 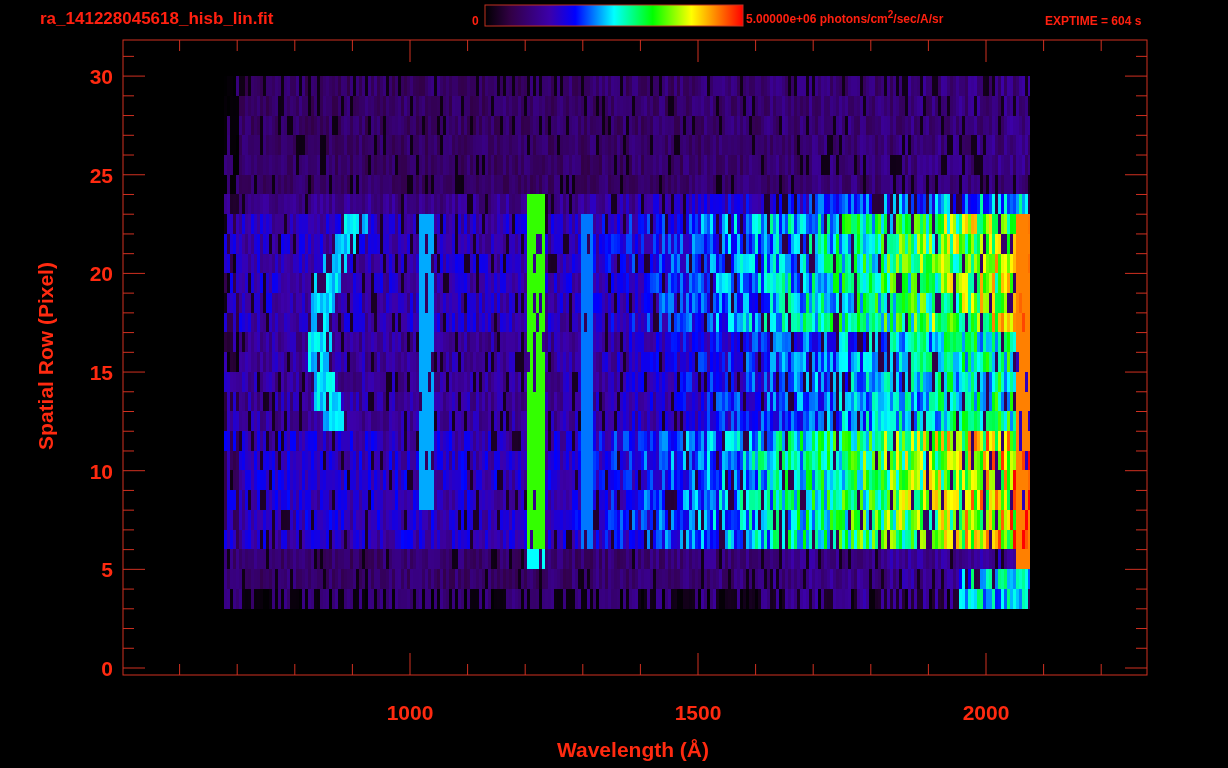 I want to click on x-tick-label: 2000, so click(x=986, y=712).